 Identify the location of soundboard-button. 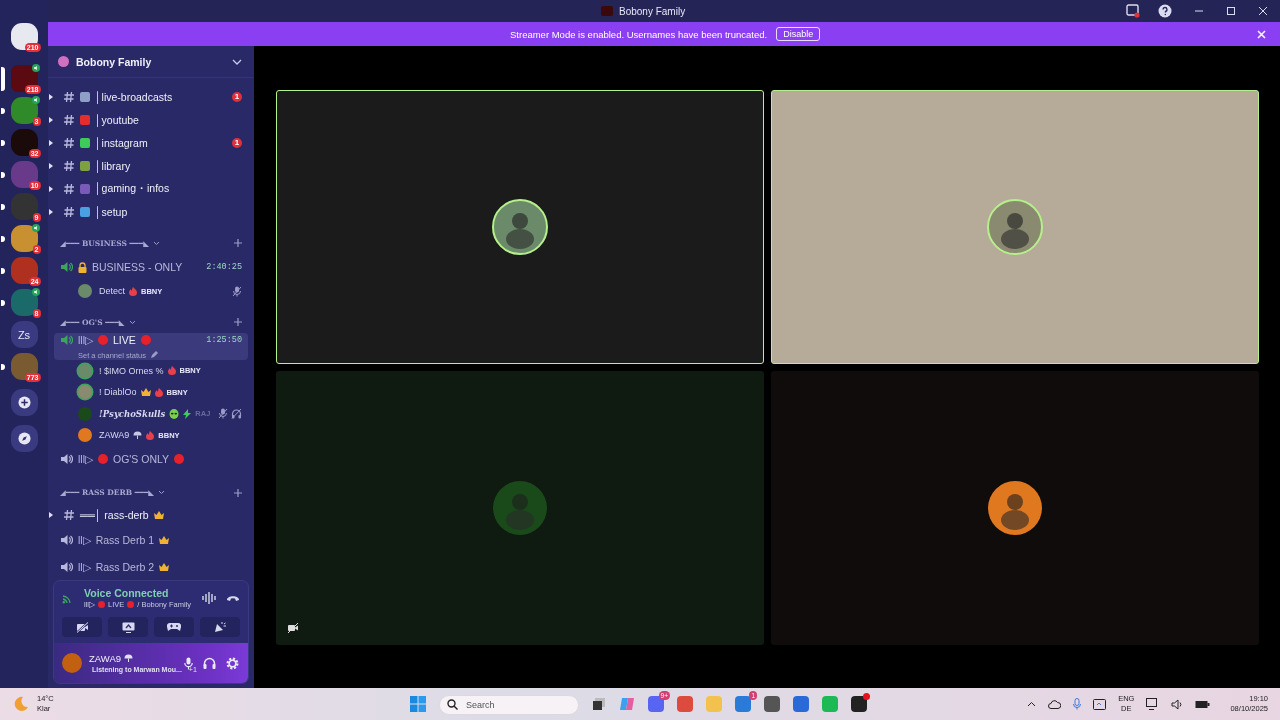
(220, 627).